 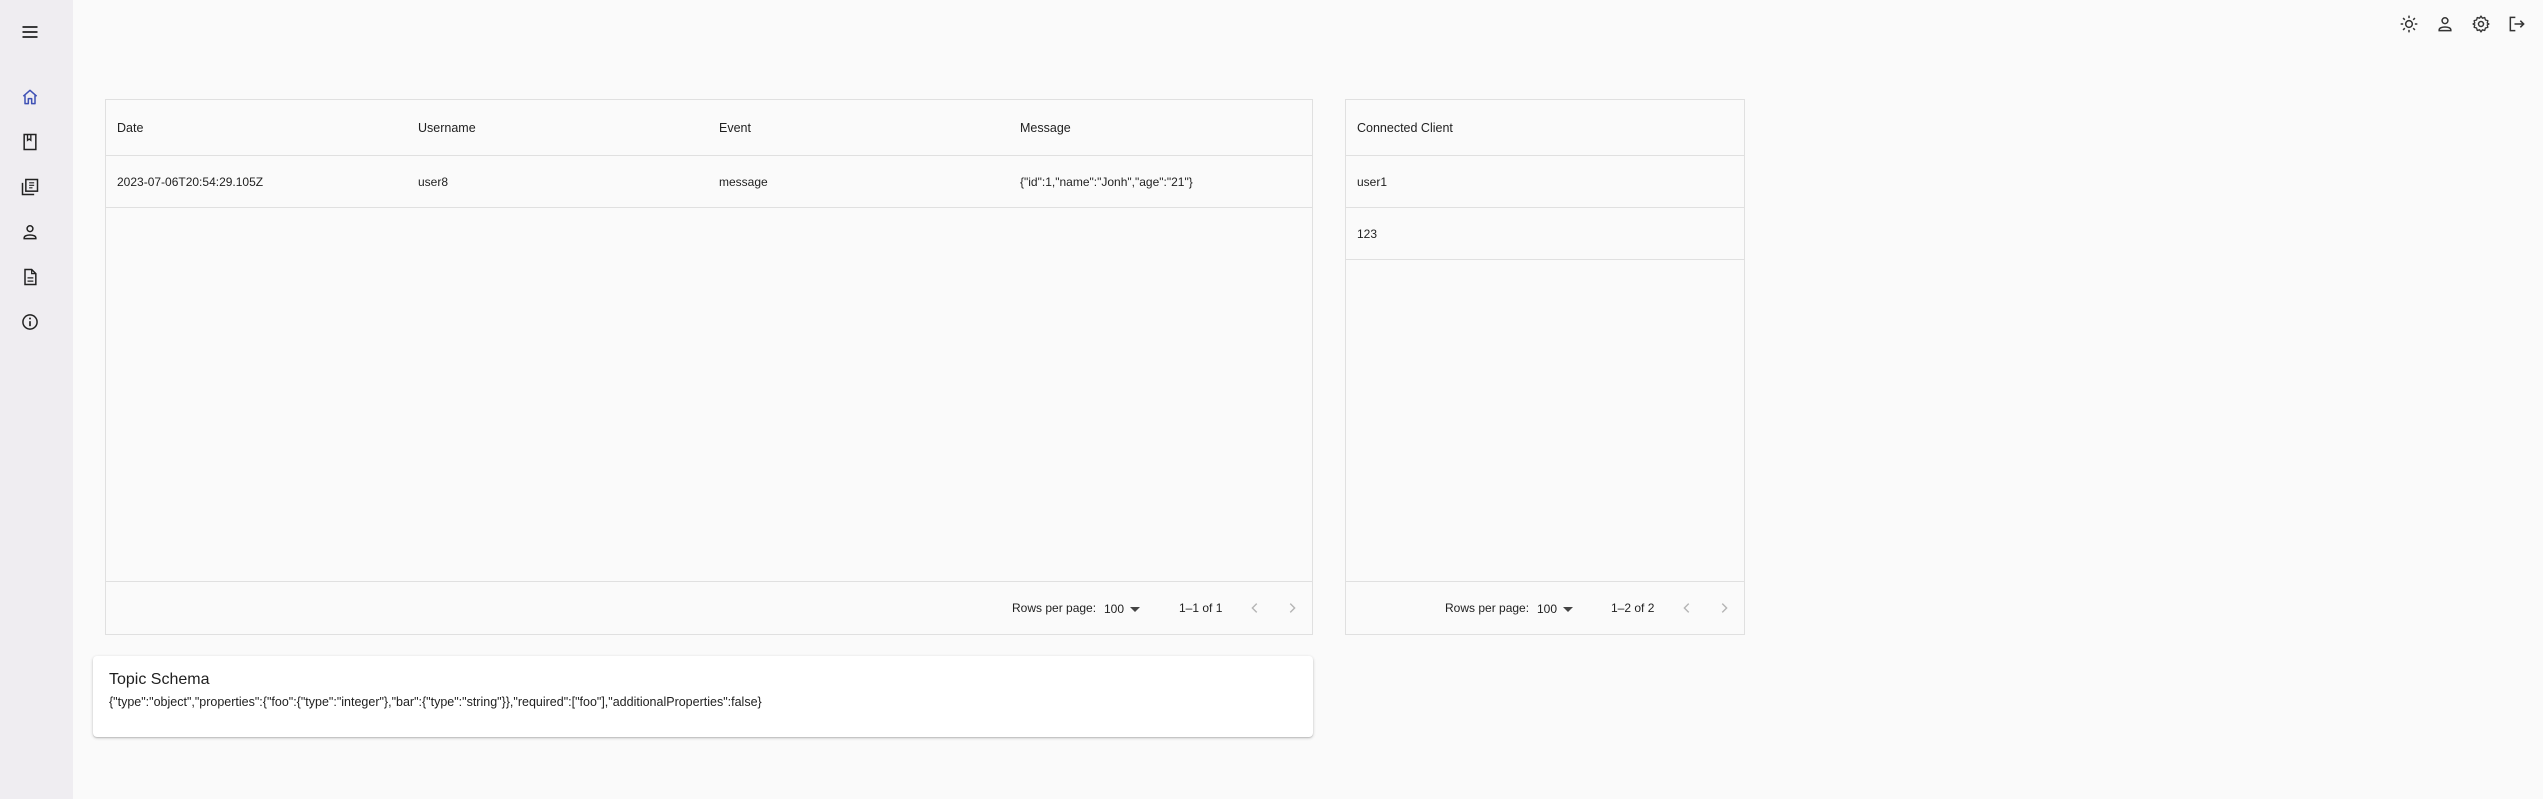 What do you see at coordinates (159, 679) in the screenshot?
I see `schema-title: Topic Schema` at bounding box center [159, 679].